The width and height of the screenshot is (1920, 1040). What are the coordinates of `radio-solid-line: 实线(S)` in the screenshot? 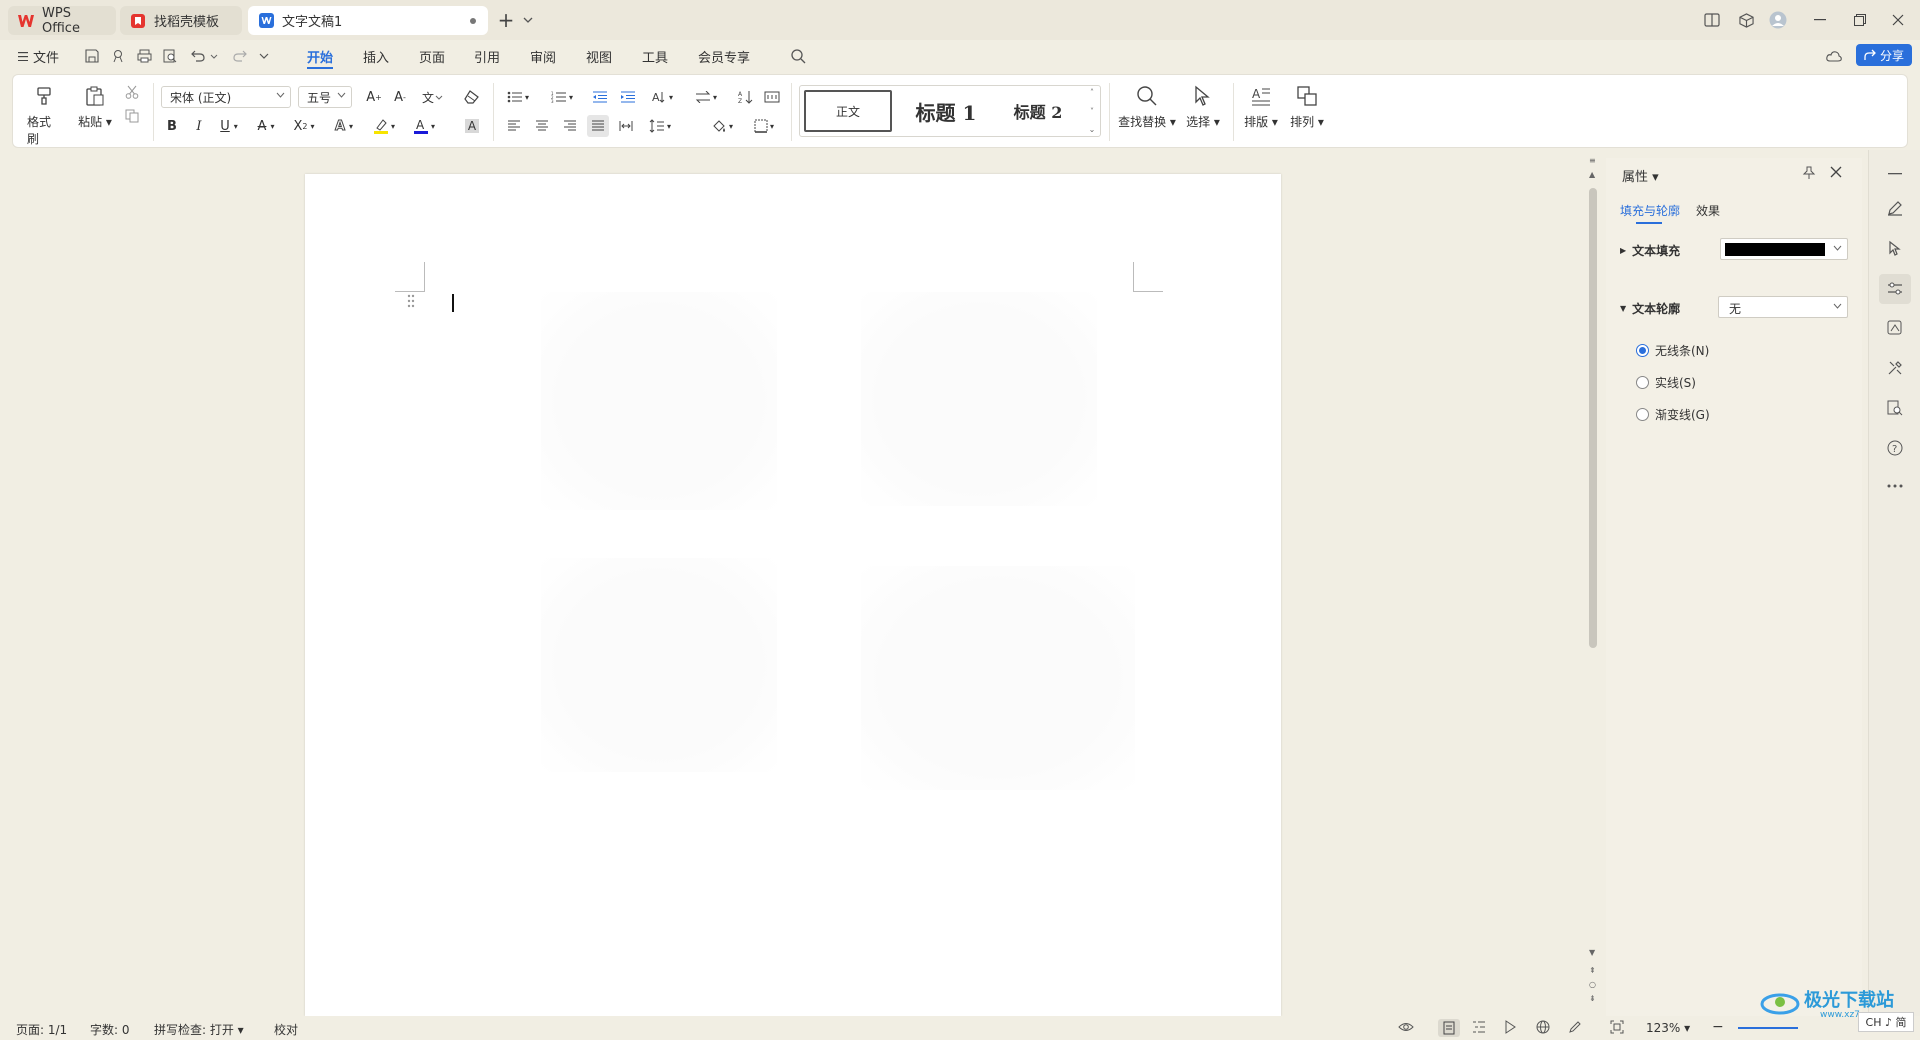 It's located at (1666, 382).